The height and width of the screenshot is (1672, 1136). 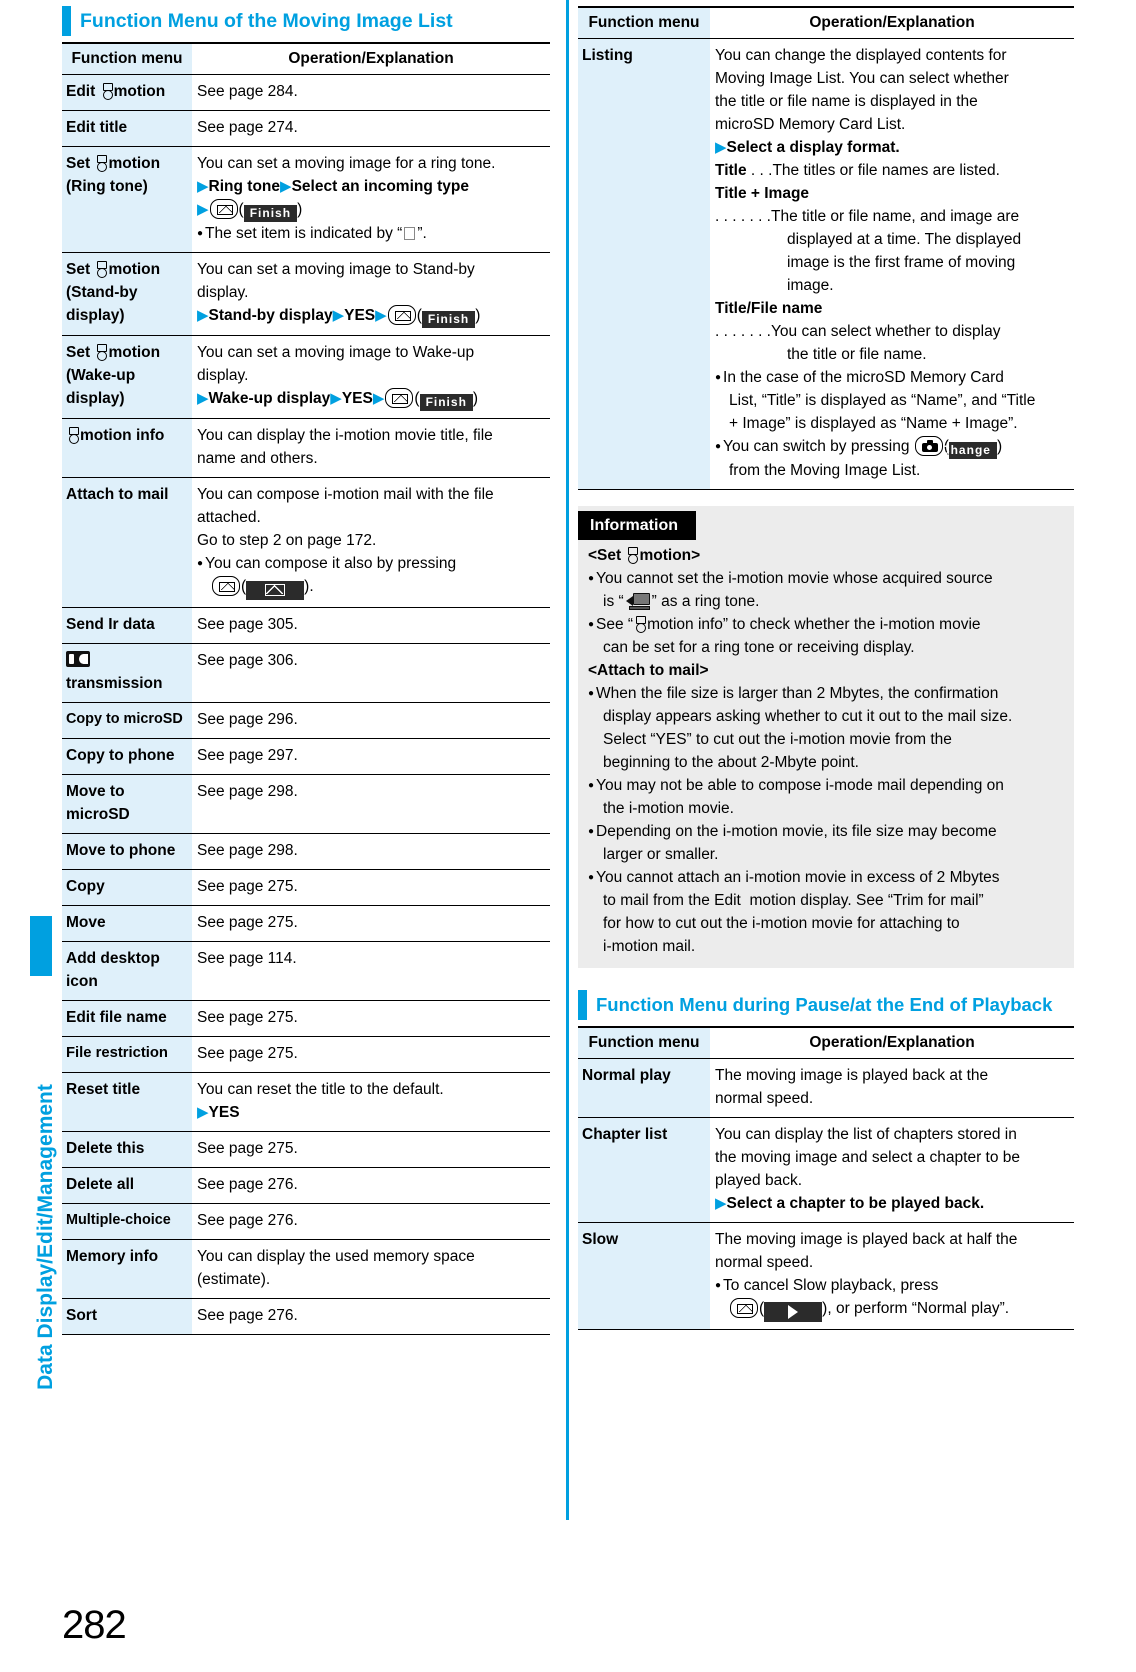 I want to click on row-key: Delete this, so click(x=127, y=1149).